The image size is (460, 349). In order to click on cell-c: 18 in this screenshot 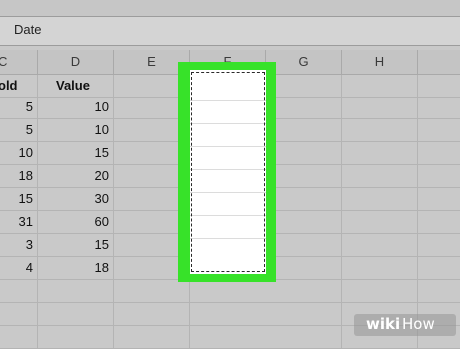, I will do `click(19, 176)`.